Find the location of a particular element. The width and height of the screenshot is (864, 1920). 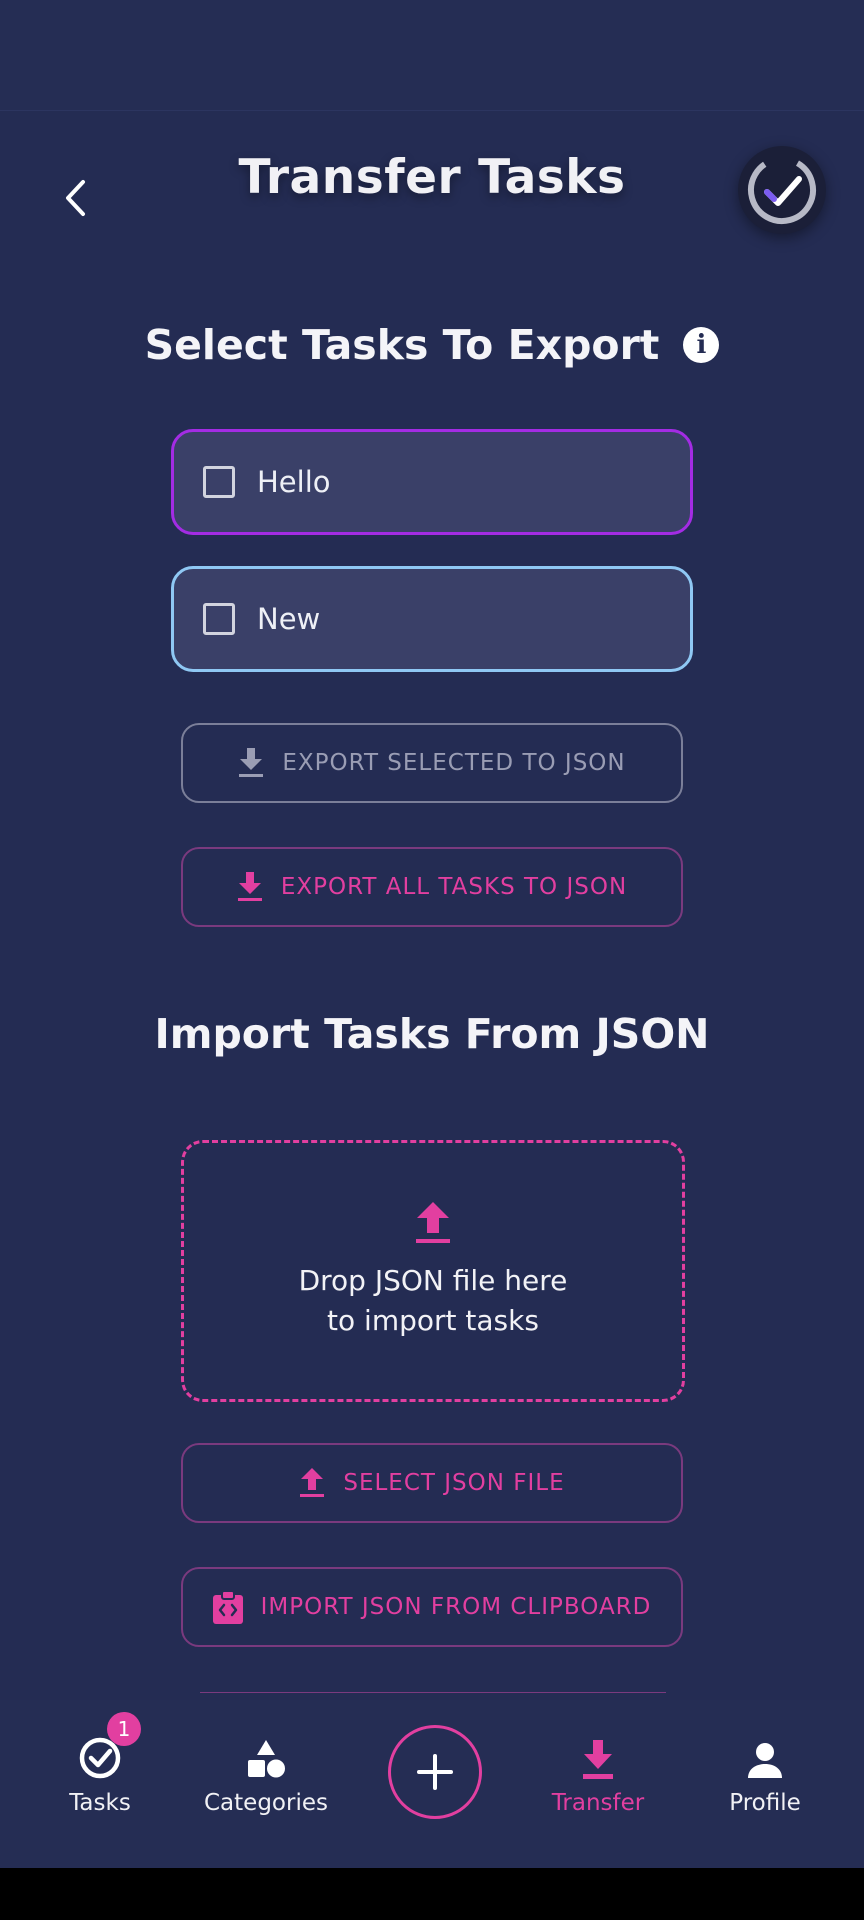

nav-label-categories: Categories is located at coordinates (266, 1803).